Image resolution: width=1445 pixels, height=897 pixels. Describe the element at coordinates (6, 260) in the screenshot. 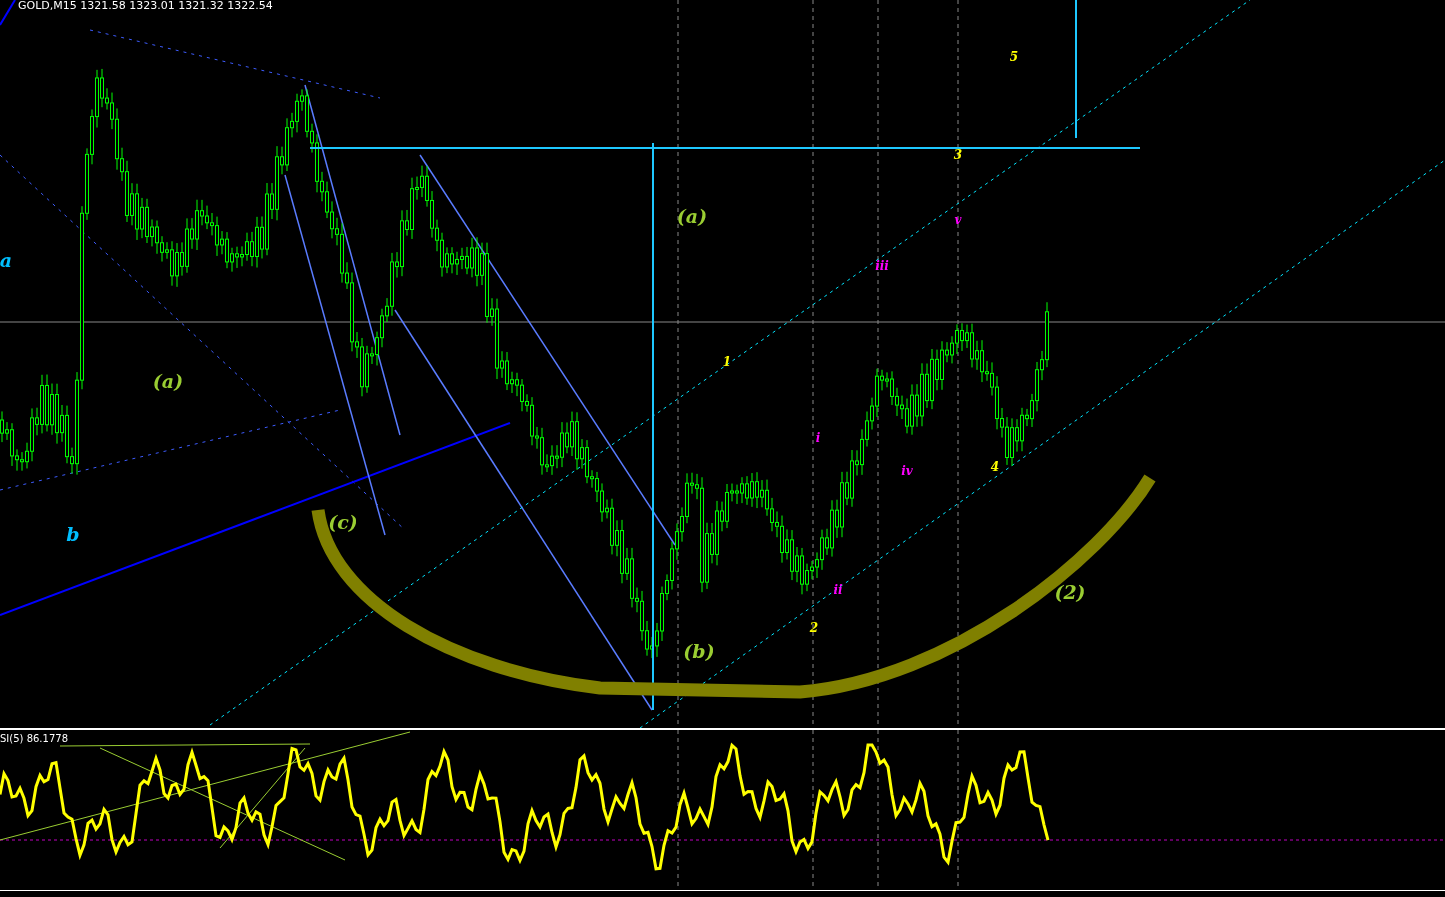

I see `wave-label: a` at that location.